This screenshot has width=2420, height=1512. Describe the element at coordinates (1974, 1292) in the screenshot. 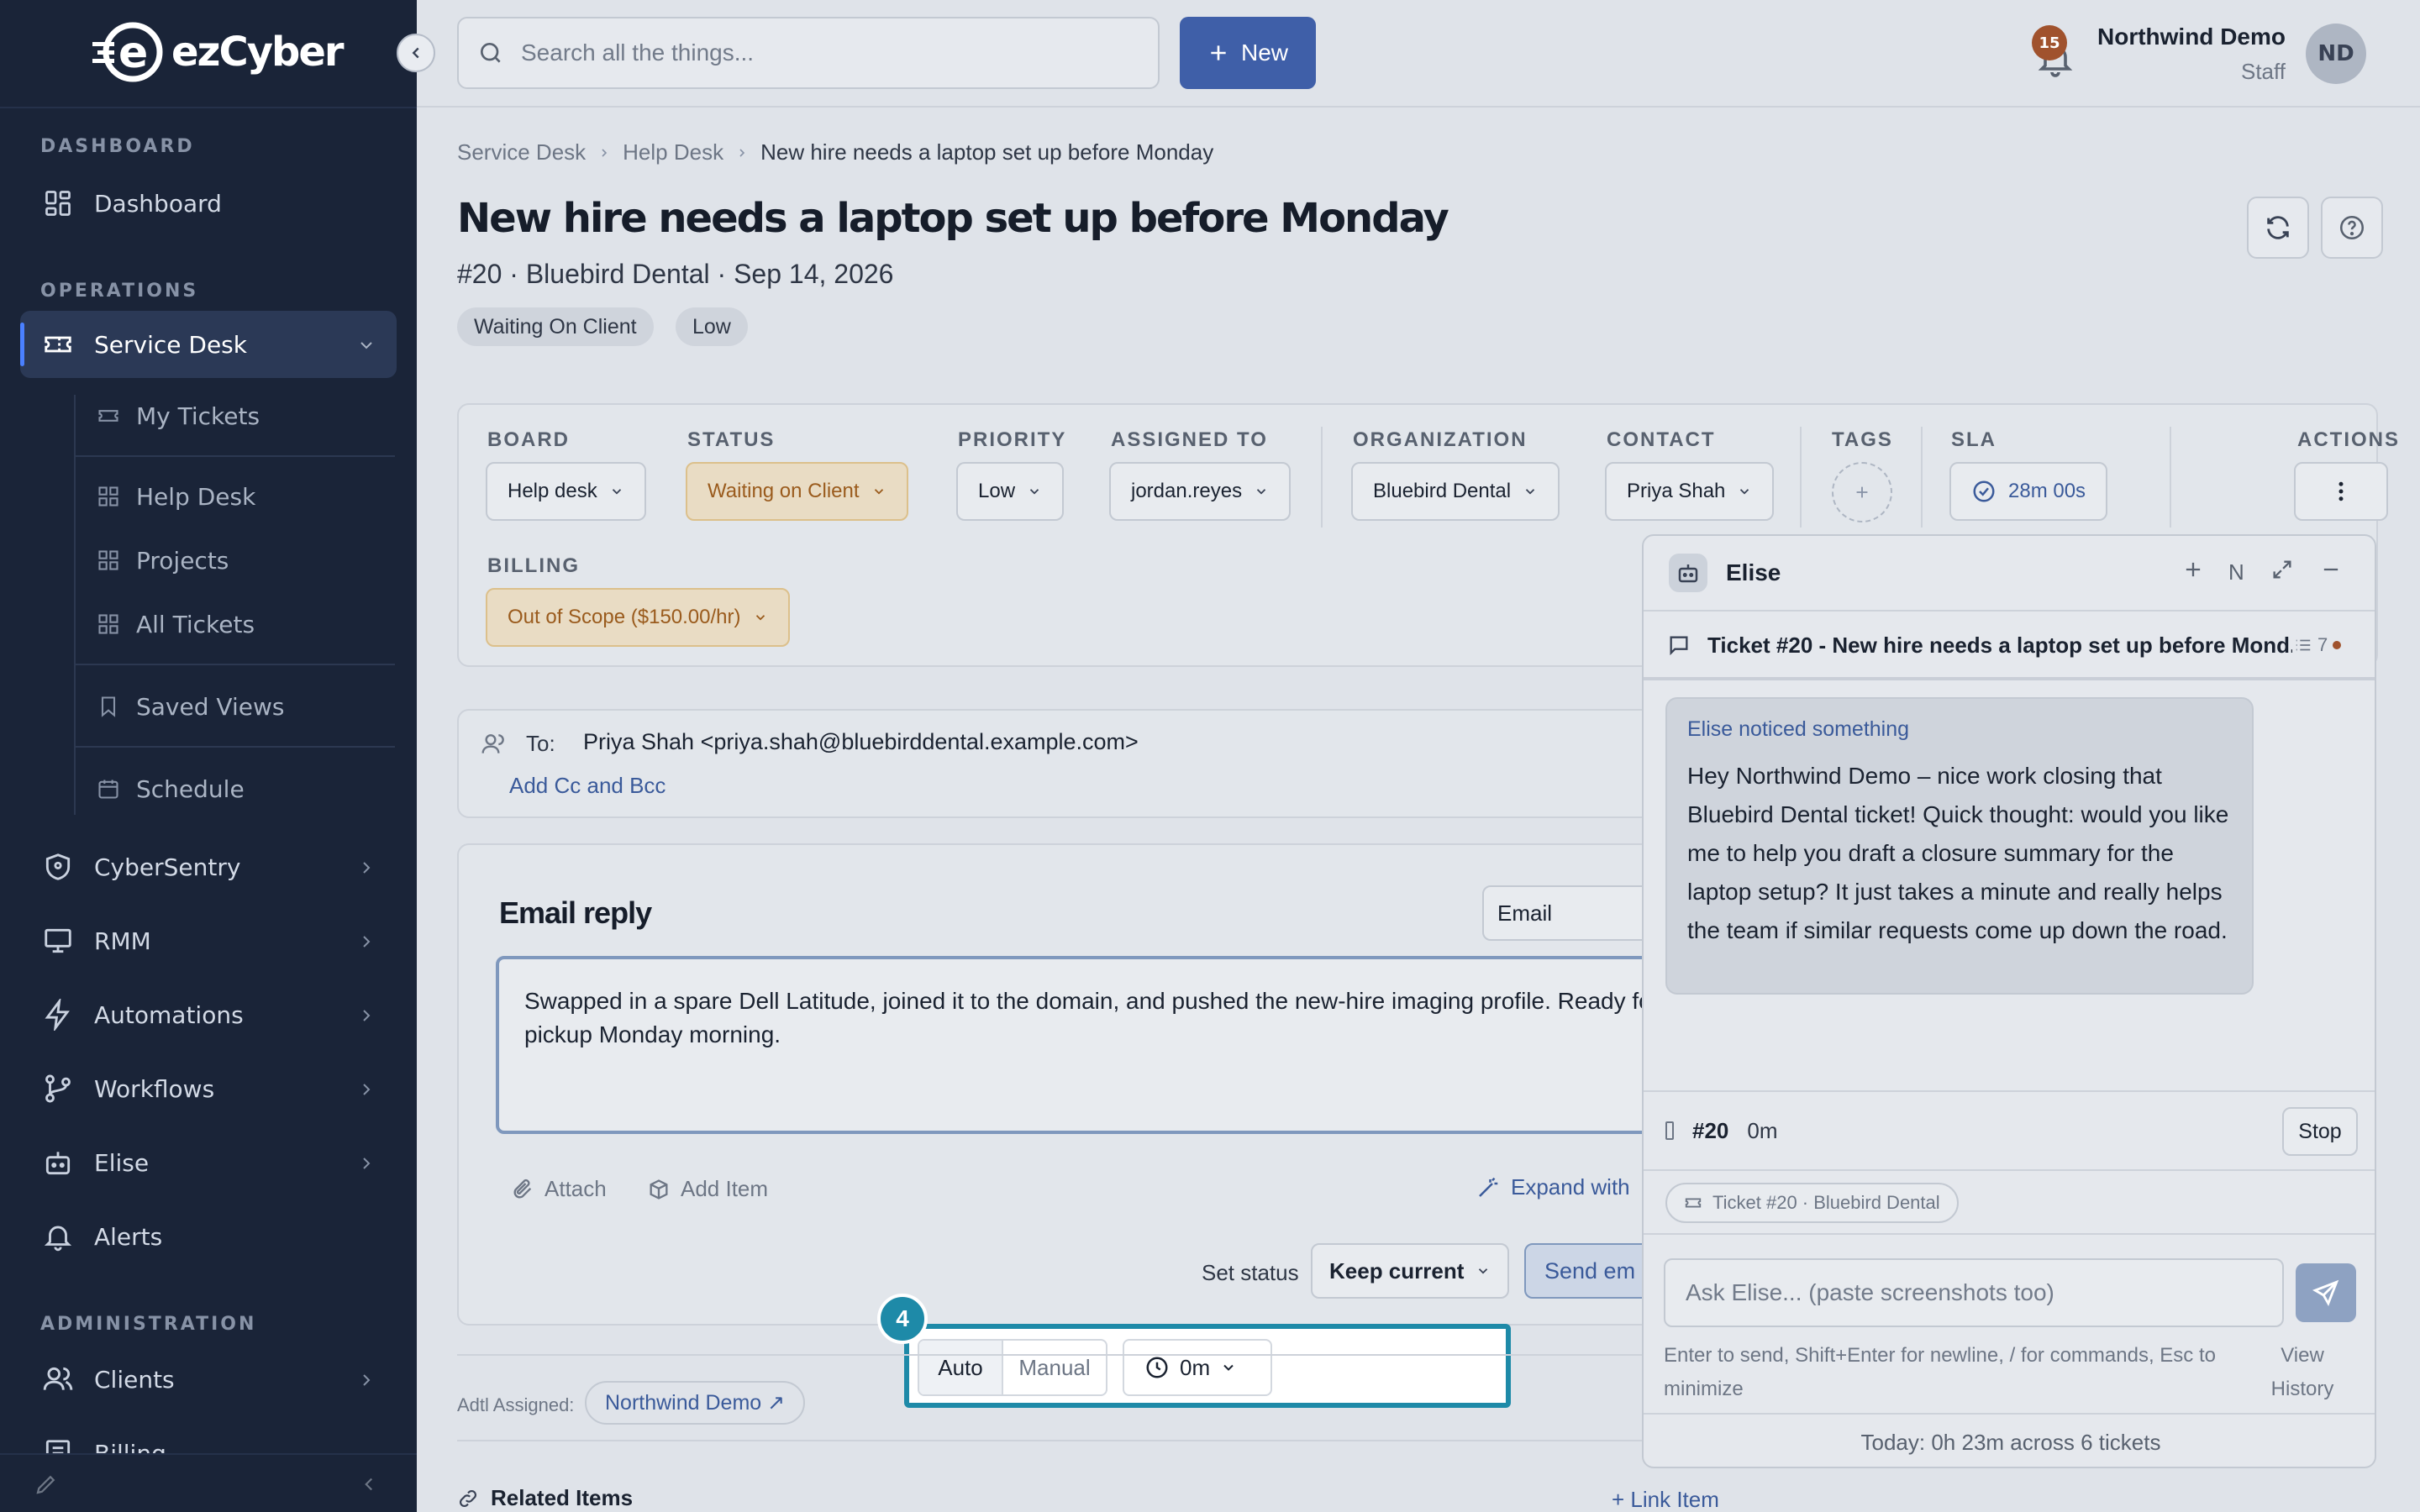

I see `elise-chat-input: Ask Elise... (paste screenshots too)` at that location.